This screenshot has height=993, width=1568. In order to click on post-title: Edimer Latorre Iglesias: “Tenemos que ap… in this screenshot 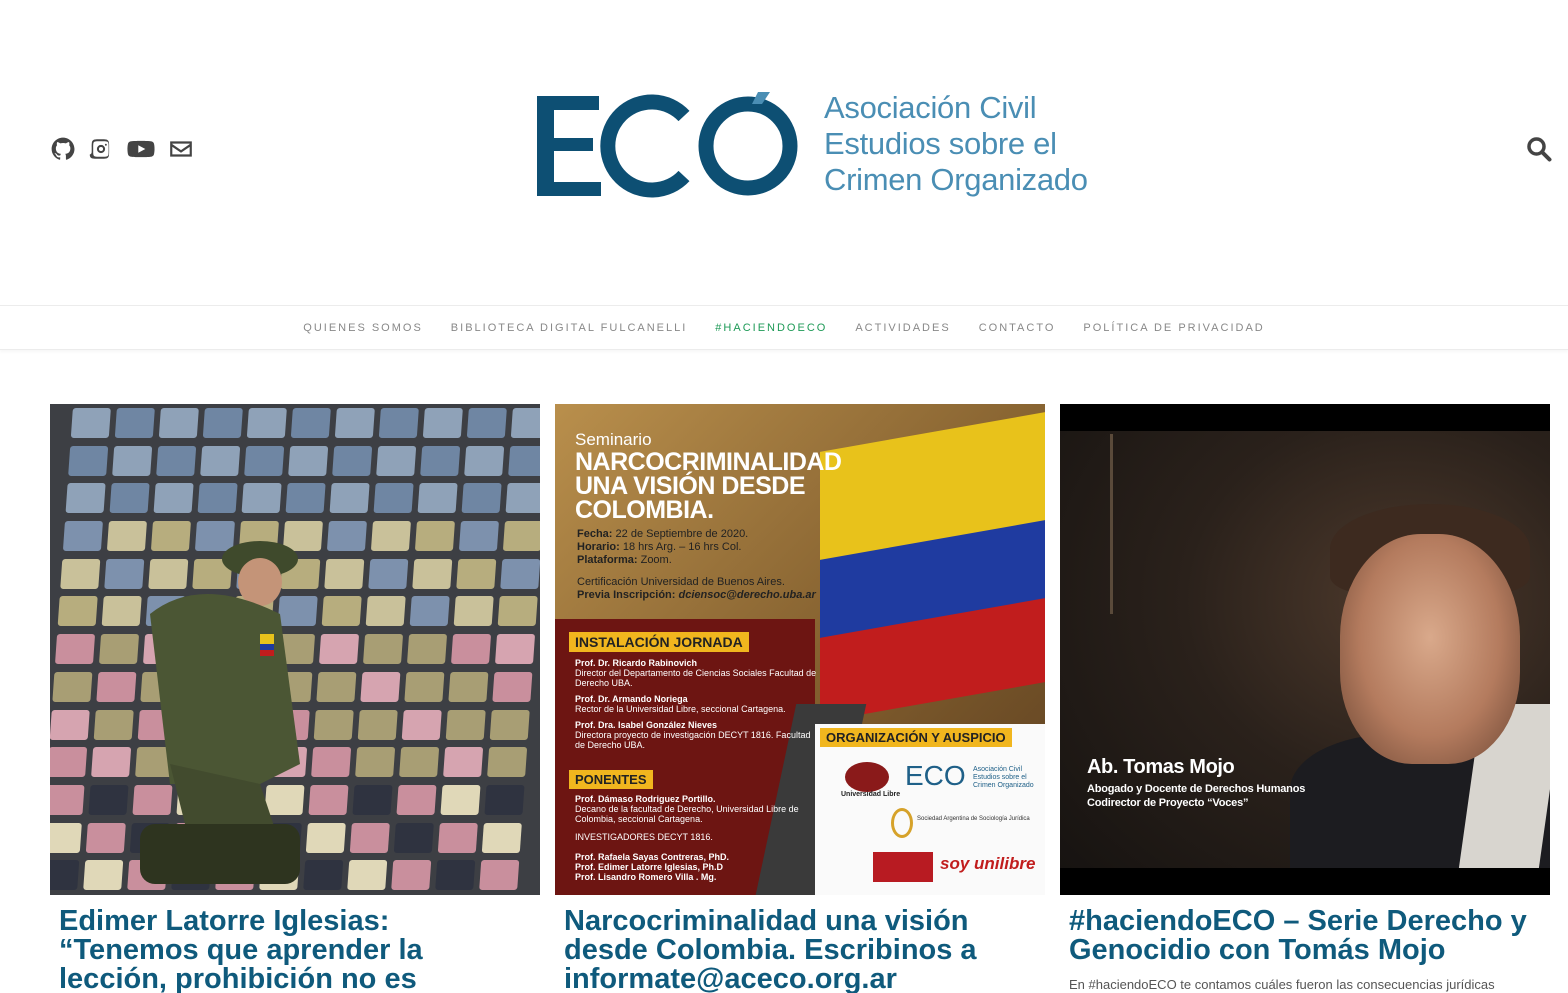, I will do `click(295, 950)`.